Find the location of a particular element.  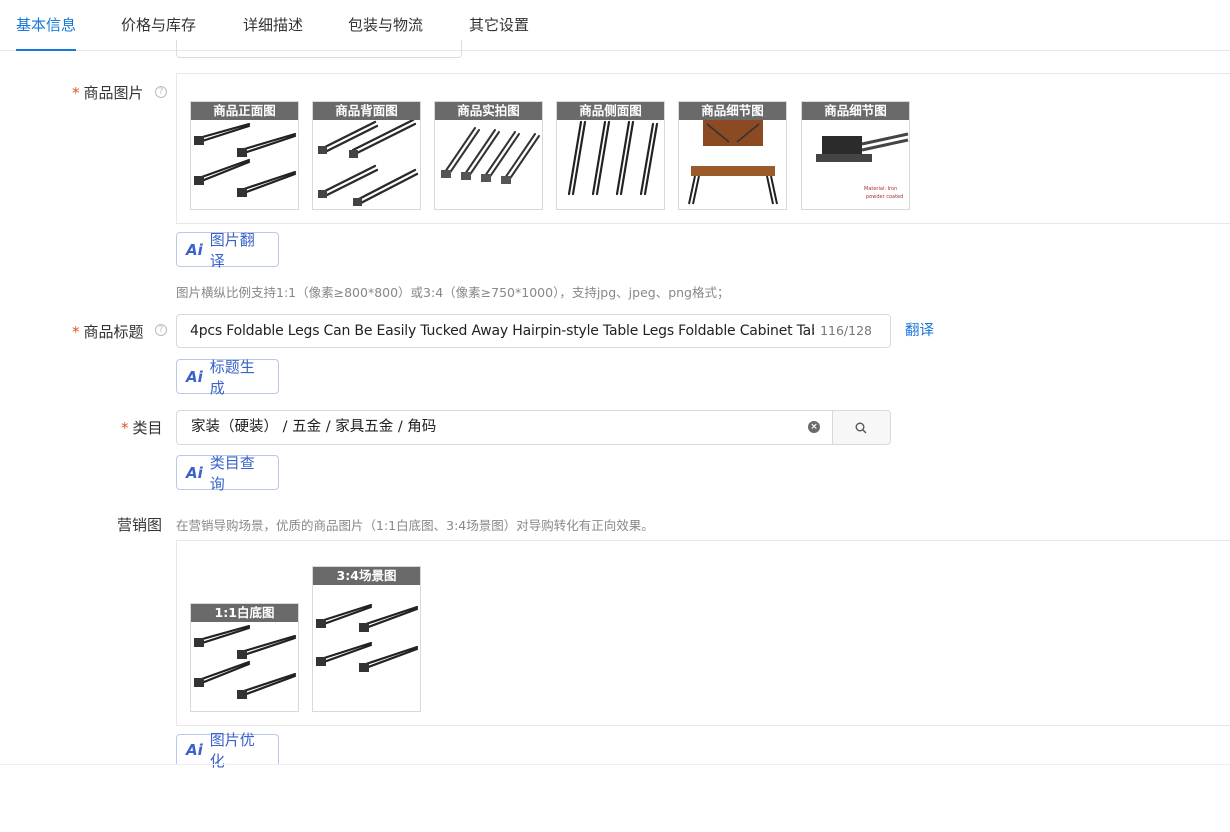

product-image-detail-2: 商品细节图 Material: Iron powder coated is located at coordinates (855, 155).